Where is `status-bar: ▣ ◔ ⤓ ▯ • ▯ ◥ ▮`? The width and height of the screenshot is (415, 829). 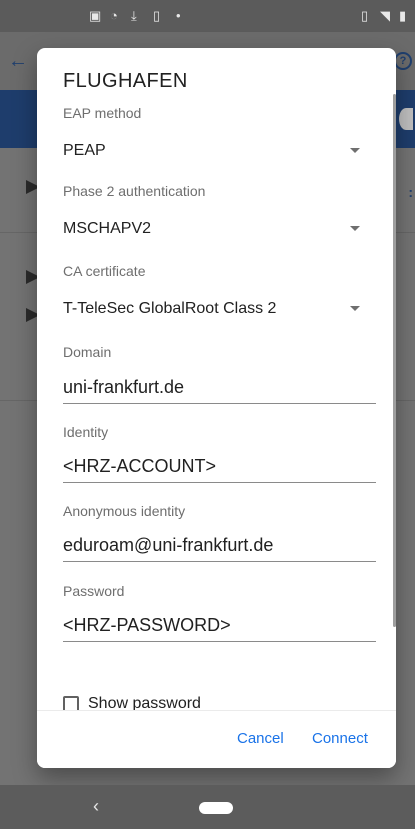
status-bar: ▣ ◔ ⤓ ▯ • ▯ ◥ ▮ is located at coordinates (207, 16).